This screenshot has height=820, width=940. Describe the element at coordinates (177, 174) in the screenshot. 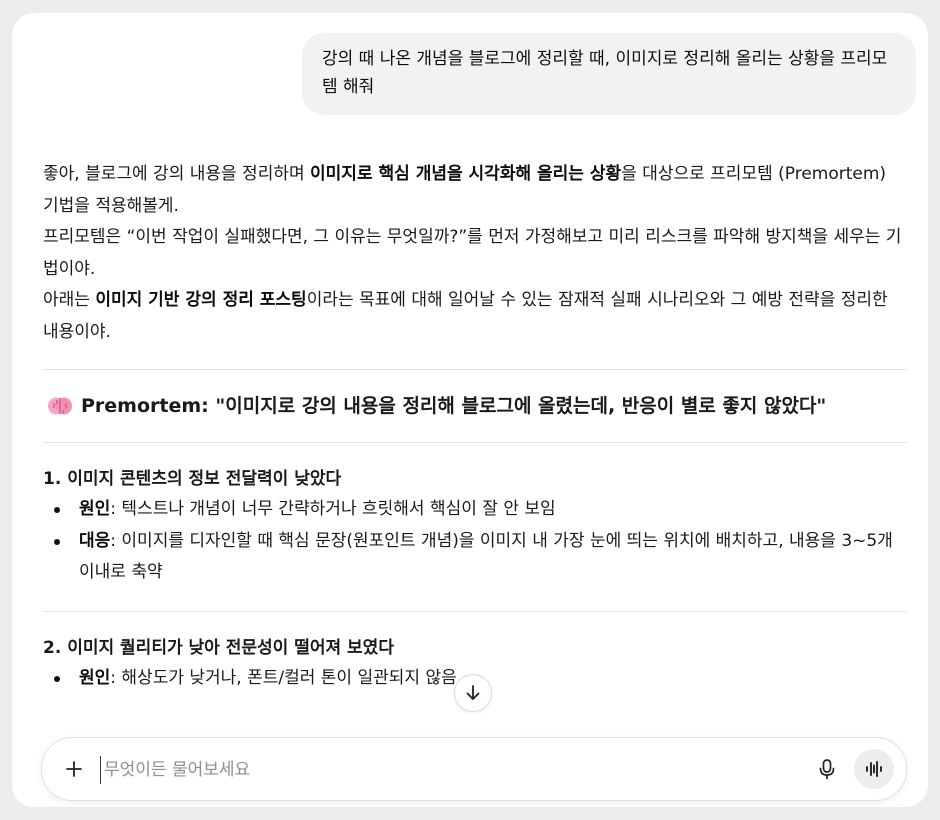

I see `intro-text: 좋아, 블로그에 강의 내용을 정리하며` at that location.